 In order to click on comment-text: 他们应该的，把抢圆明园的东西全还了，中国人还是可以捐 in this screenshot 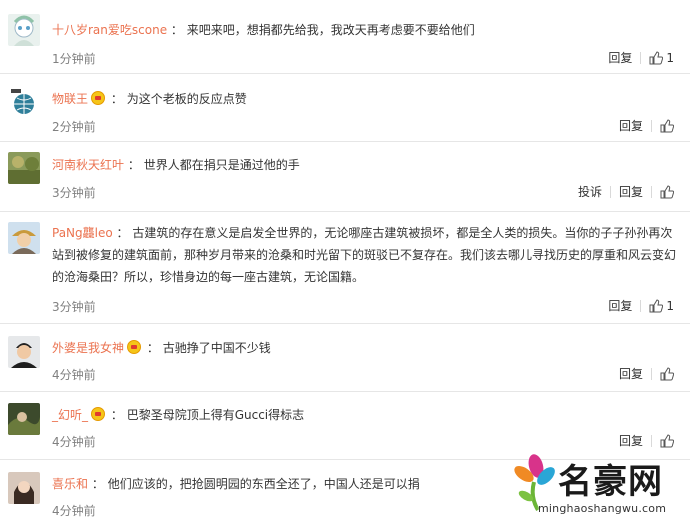, I will do `click(263, 484)`.